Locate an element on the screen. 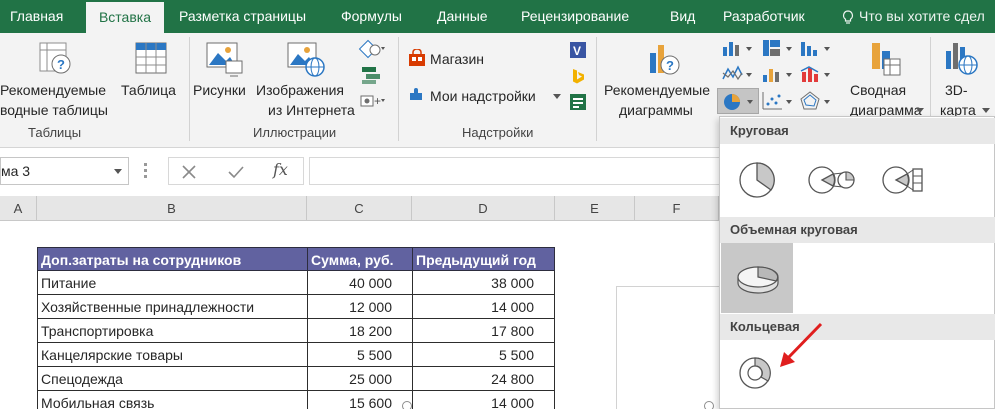 Image resolution: width=995 pixels, height=409 pixels. table-cell: Транспортировка is located at coordinates (172, 331).